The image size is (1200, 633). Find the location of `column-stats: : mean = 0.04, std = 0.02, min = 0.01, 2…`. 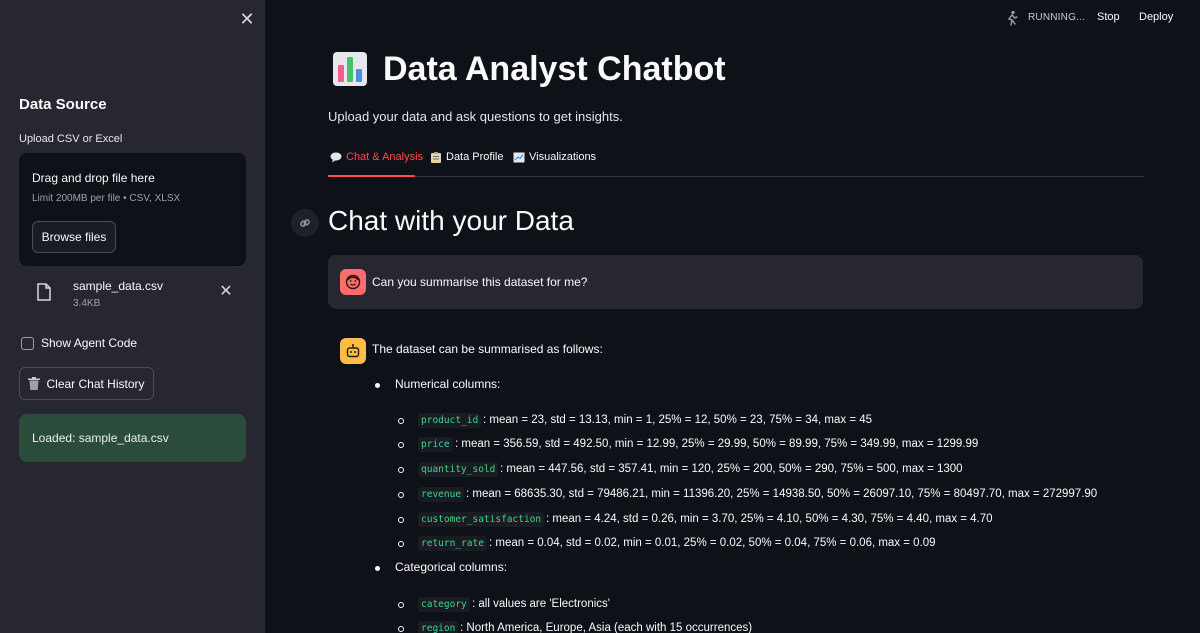

column-stats: : mean = 0.04, std = 0.02, min = 0.01, 2… is located at coordinates (712, 543).